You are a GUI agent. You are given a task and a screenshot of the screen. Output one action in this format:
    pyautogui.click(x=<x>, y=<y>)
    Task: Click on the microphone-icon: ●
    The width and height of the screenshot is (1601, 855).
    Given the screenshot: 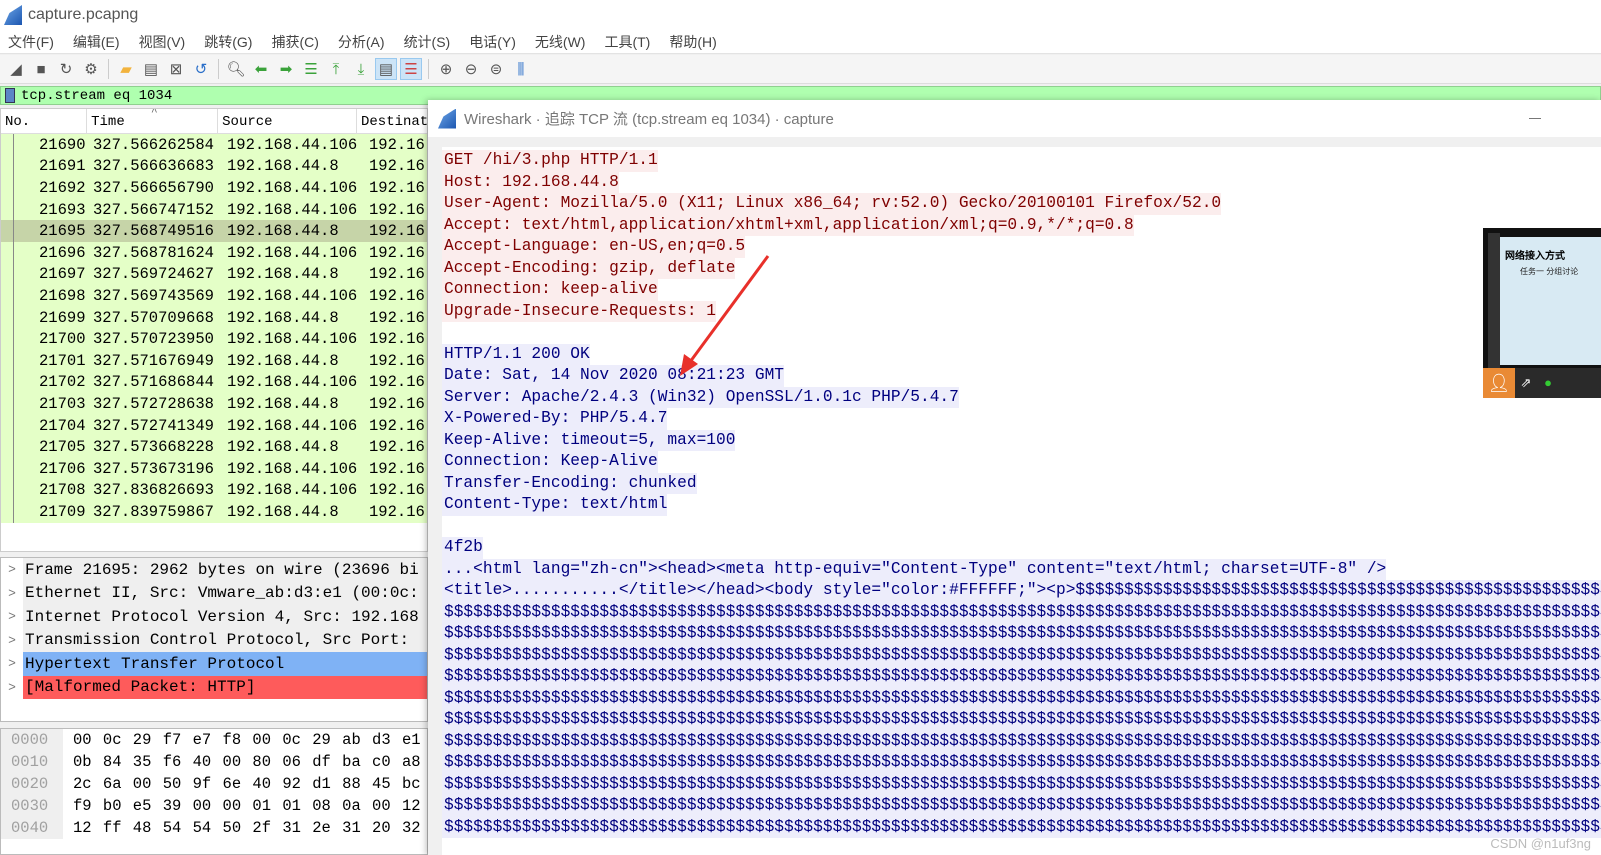 What is the action you would take?
    pyautogui.click(x=1548, y=383)
    